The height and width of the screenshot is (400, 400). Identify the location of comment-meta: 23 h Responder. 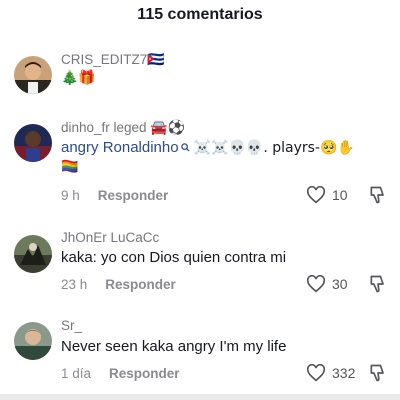
(118, 284).